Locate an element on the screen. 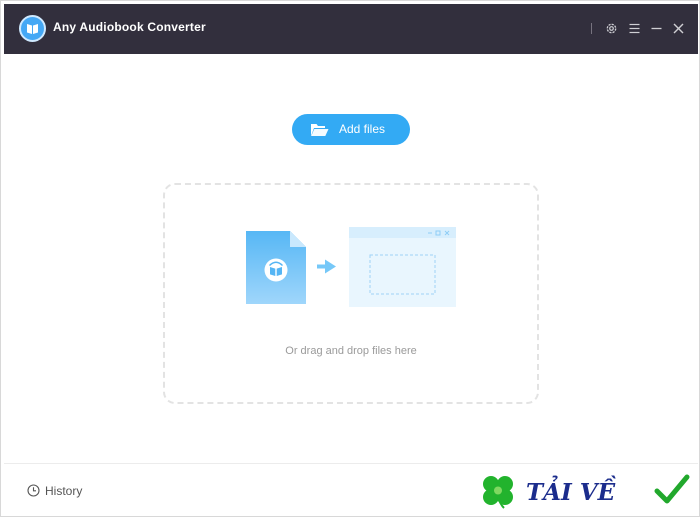 The height and width of the screenshot is (517, 700). add-files-button: Add files is located at coordinates (351, 129).